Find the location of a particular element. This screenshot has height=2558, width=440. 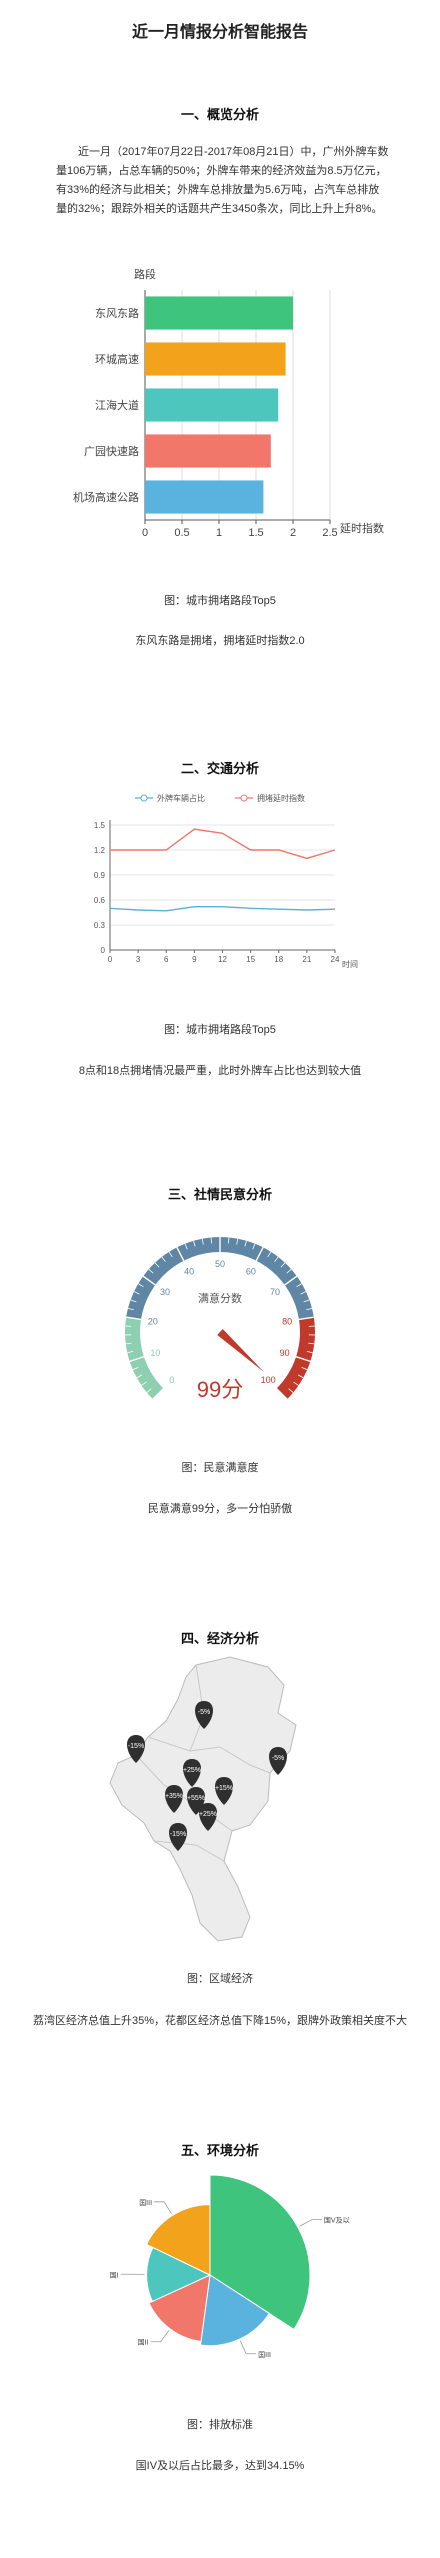

section-heading-economy: 四、经济分析 is located at coordinates (219, 1638).